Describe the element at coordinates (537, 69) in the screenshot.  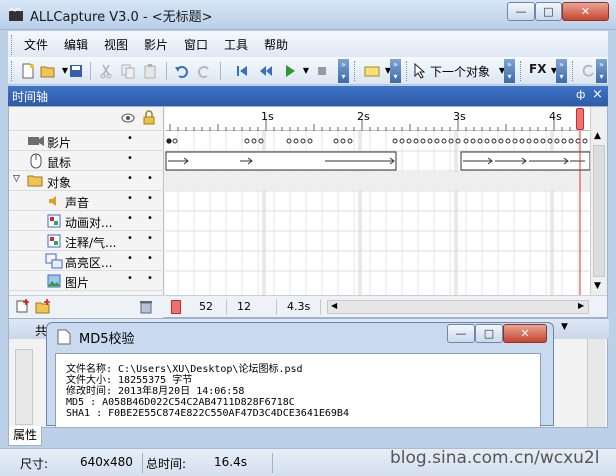
I see `fx-button: FX` at that location.